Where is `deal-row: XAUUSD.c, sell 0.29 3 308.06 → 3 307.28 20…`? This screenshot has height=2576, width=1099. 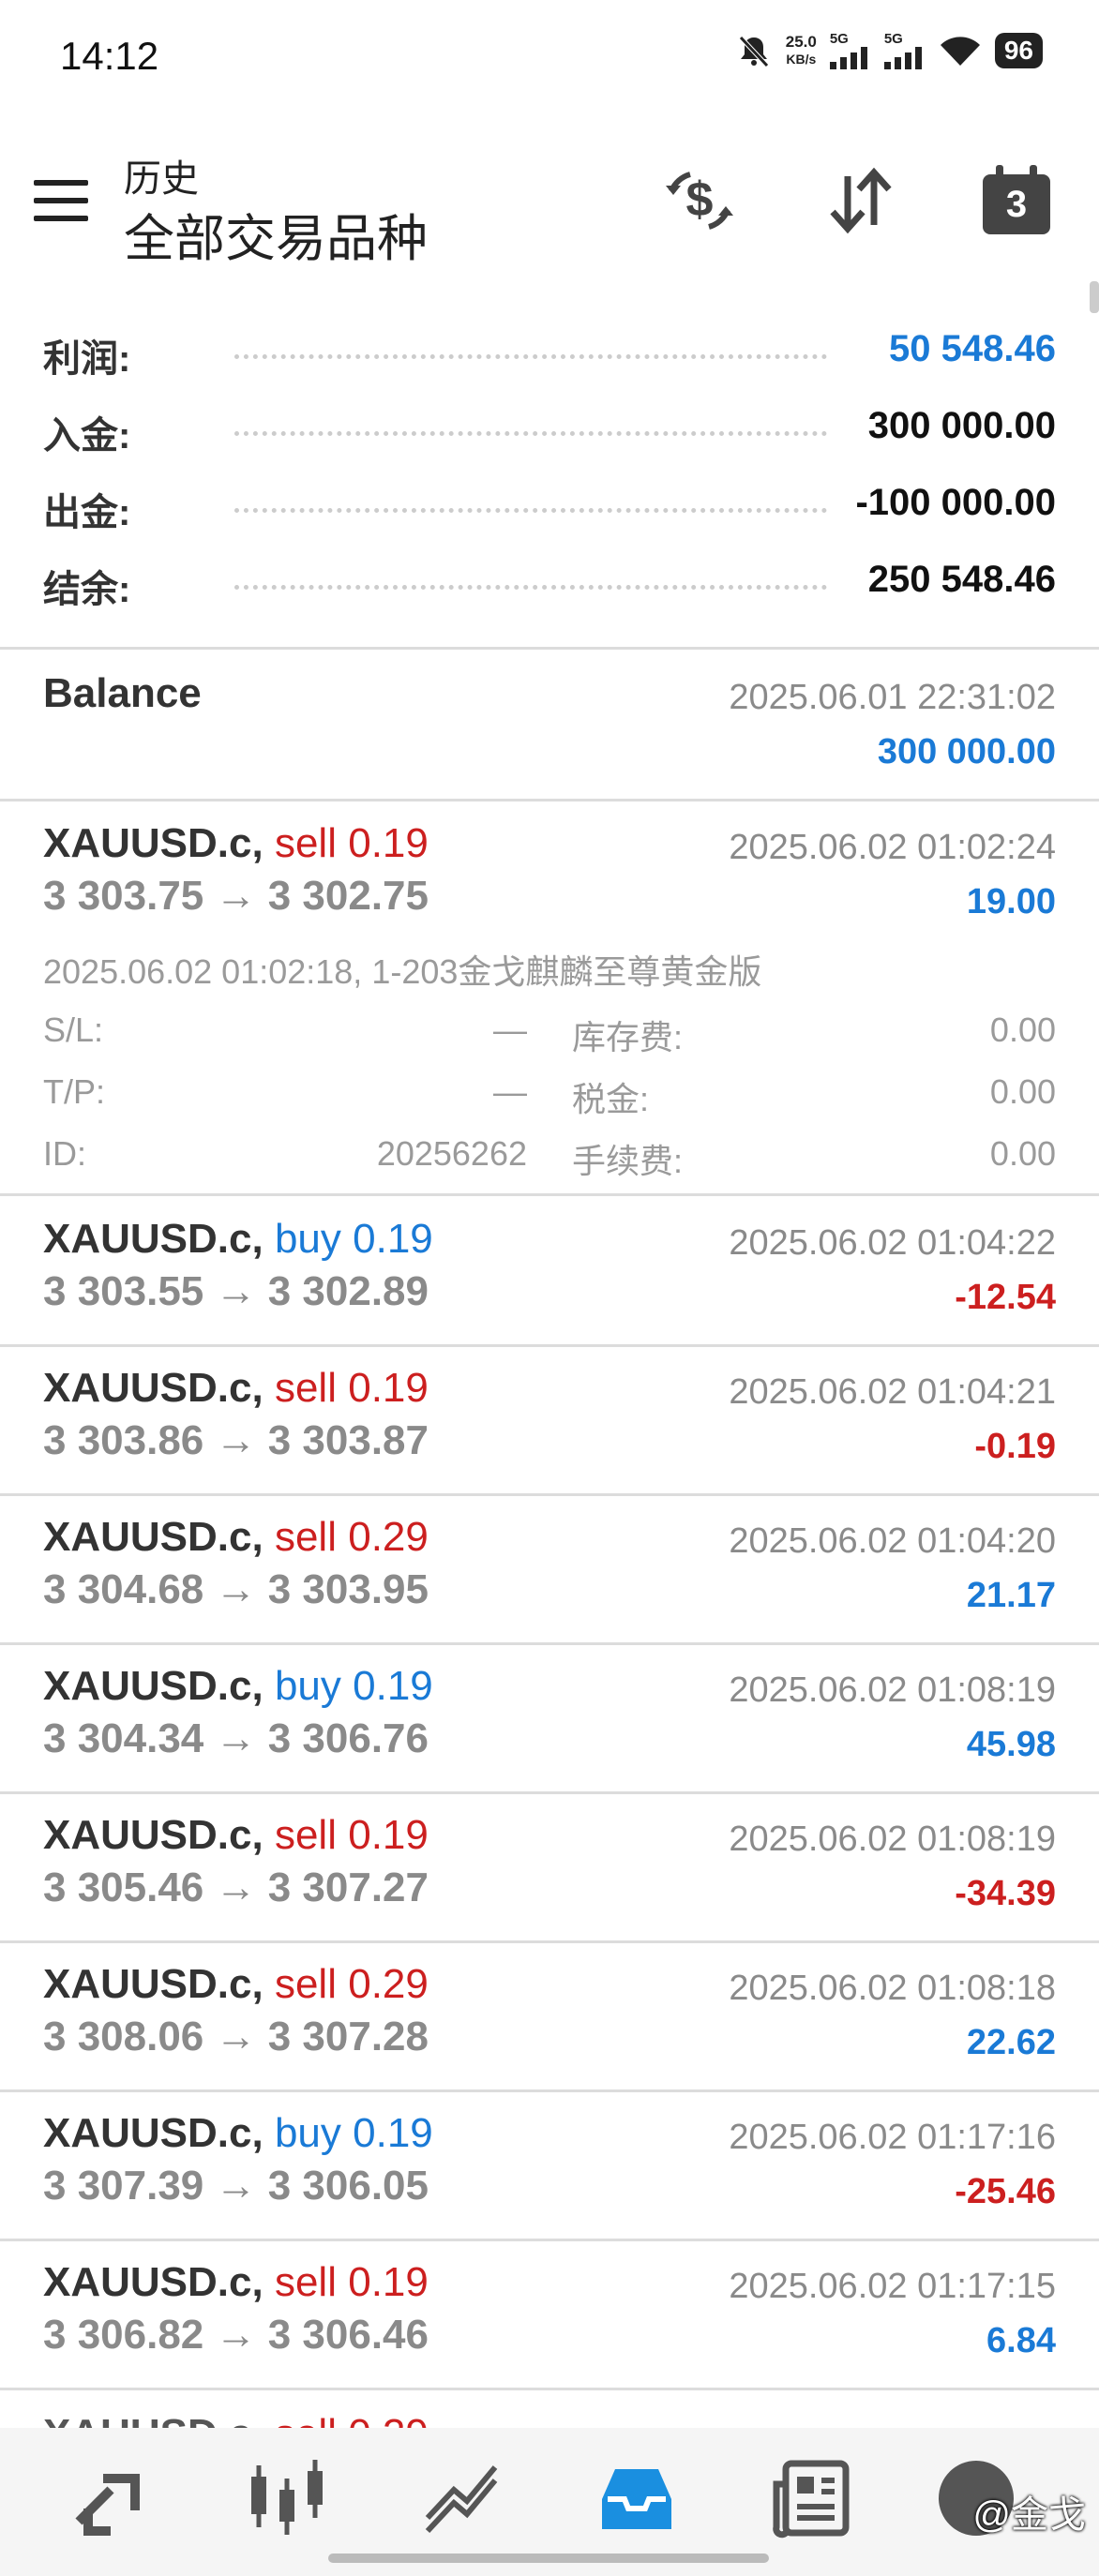
deal-row: XAUUSD.c, sell 0.29 3 308.06 → 3 307.28 20… is located at coordinates (549, 2017).